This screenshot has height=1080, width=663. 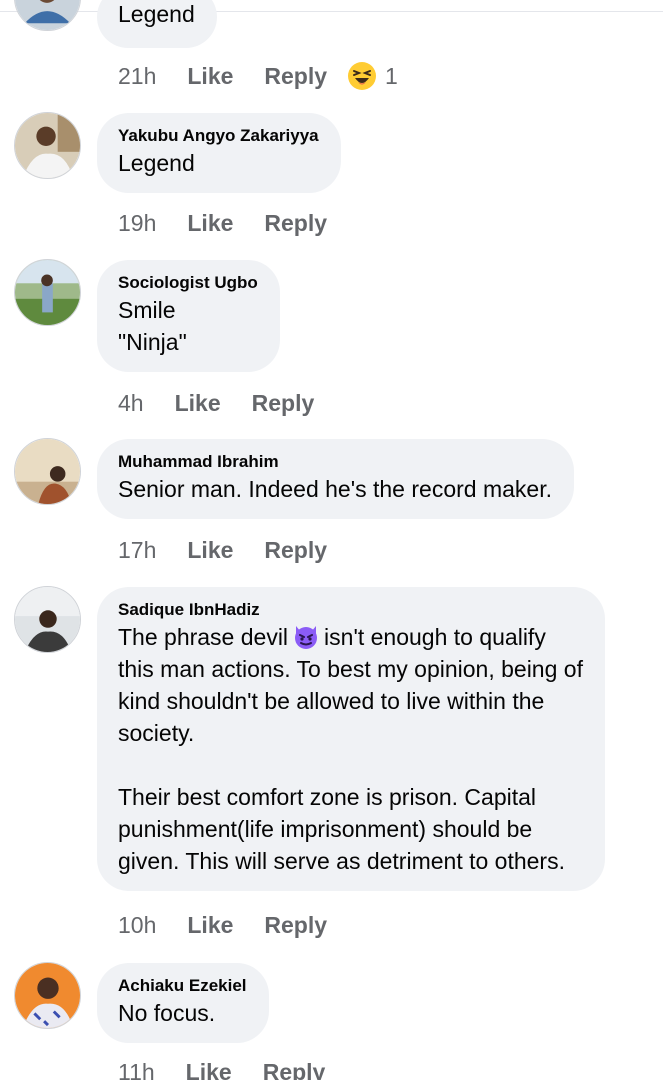 I want to click on comment-actions: 19h Like Reply, so click(x=232, y=223).